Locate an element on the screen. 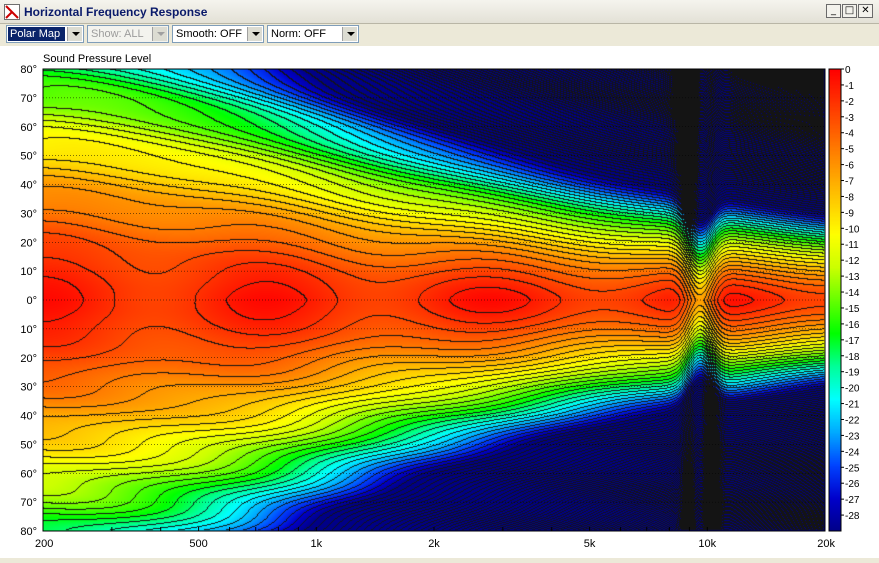 The width and height of the screenshot is (879, 563). colorbar-label: -19 is located at coordinates (852, 373).